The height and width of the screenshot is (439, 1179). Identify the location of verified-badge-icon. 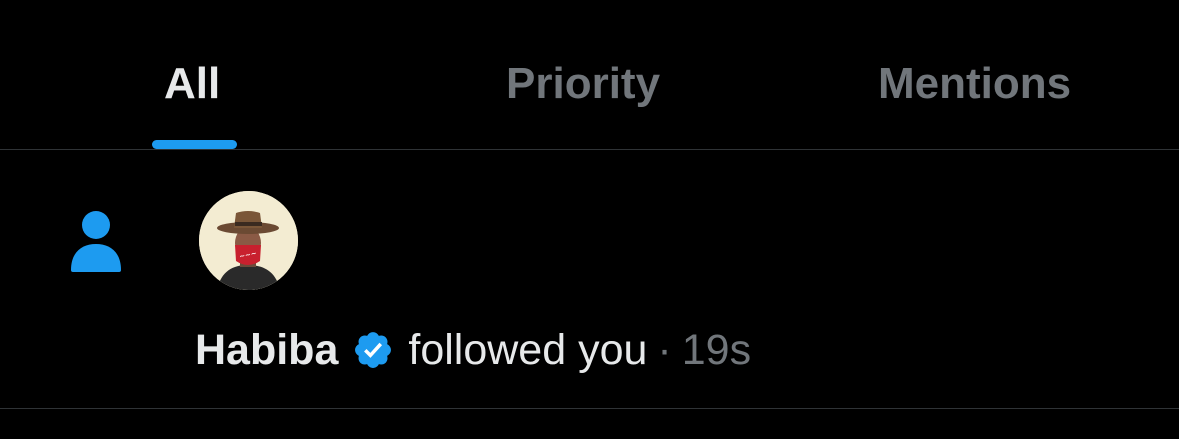
(373, 350).